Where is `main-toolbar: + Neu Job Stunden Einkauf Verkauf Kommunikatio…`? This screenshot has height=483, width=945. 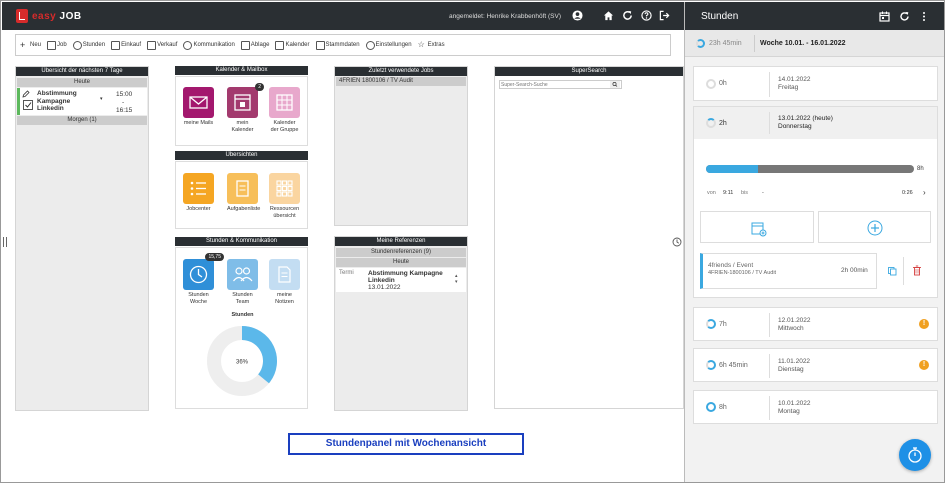 main-toolbar: + Neu Job Stunden Einkauf Verkauf Kommunikatio… is located at coordinates (343, 45).